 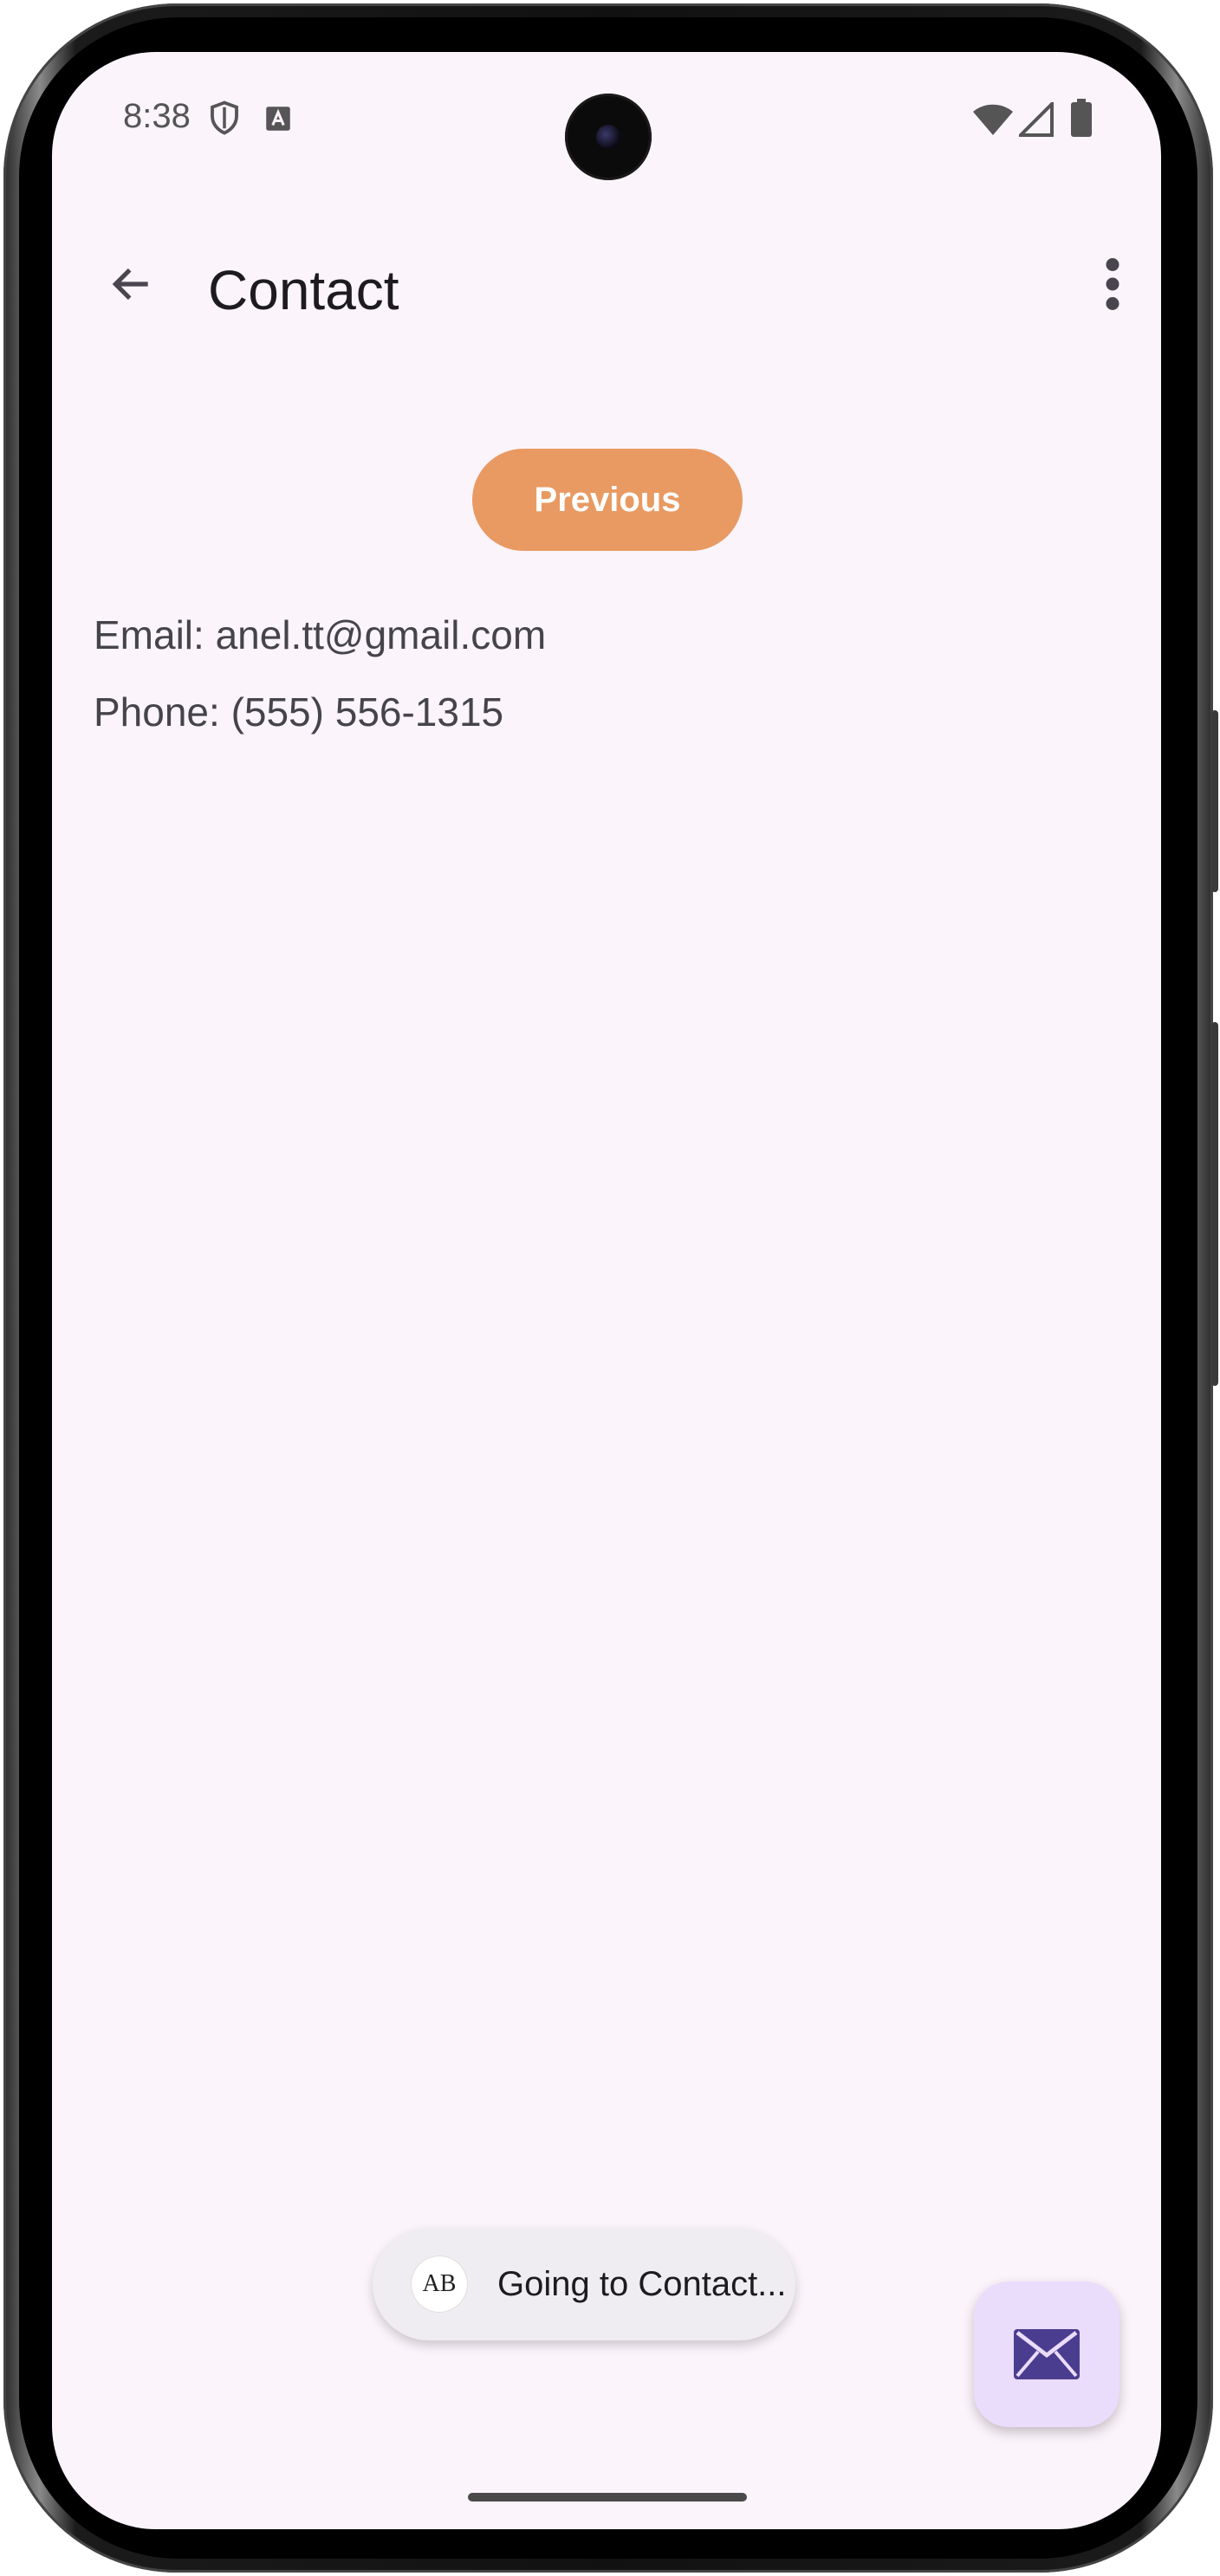 I want to click on contact-email: Email: anel.tt@gmail.com, so click(x=320, y=634).